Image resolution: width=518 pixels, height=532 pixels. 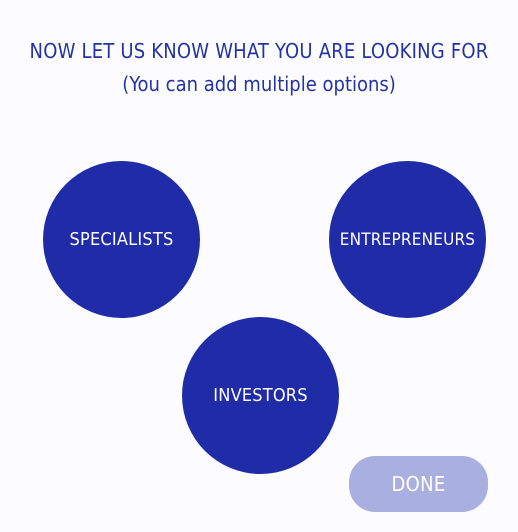 I want to click on option-investors-label: INVESTORS, so click(x=260, y=395).